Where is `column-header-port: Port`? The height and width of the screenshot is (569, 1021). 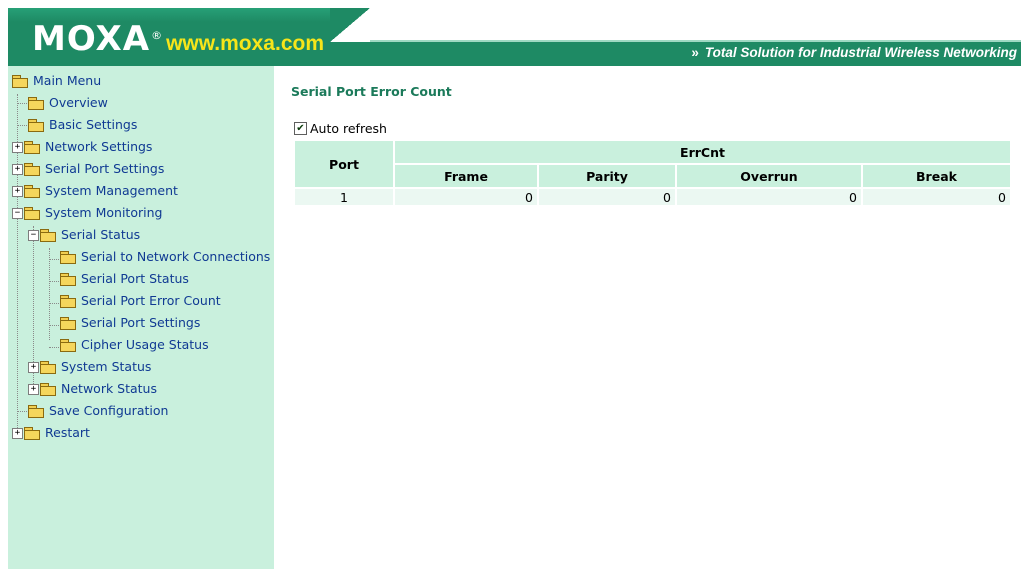
column-header-port: Port is located at coordinates (344, 164).